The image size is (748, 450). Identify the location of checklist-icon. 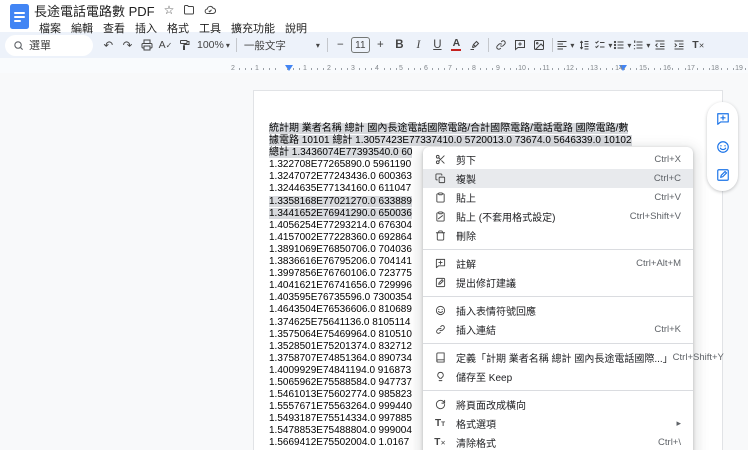
(600, 44).